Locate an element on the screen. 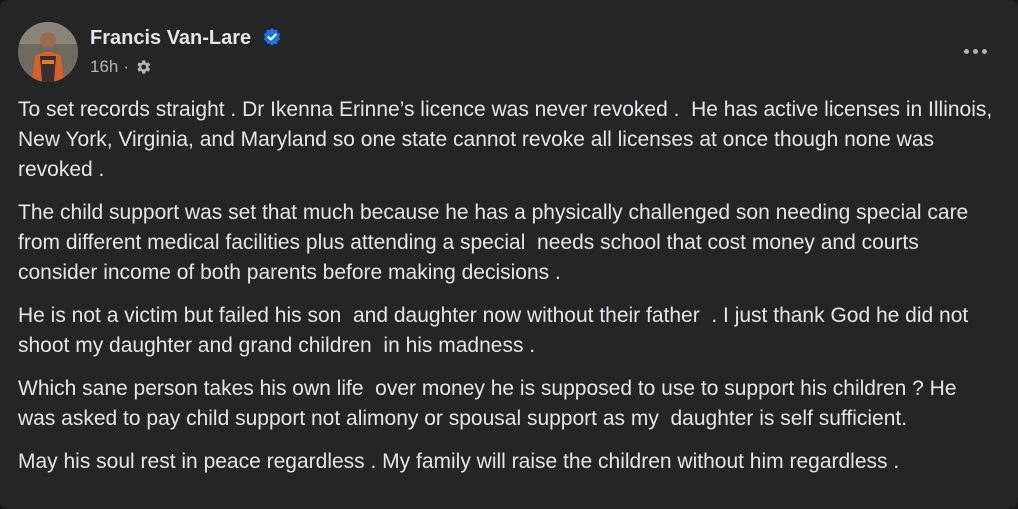 The height and width of the screenshot is (509, 1018). author-name: Francis Van-Lare is located at coordinates (170, 38).